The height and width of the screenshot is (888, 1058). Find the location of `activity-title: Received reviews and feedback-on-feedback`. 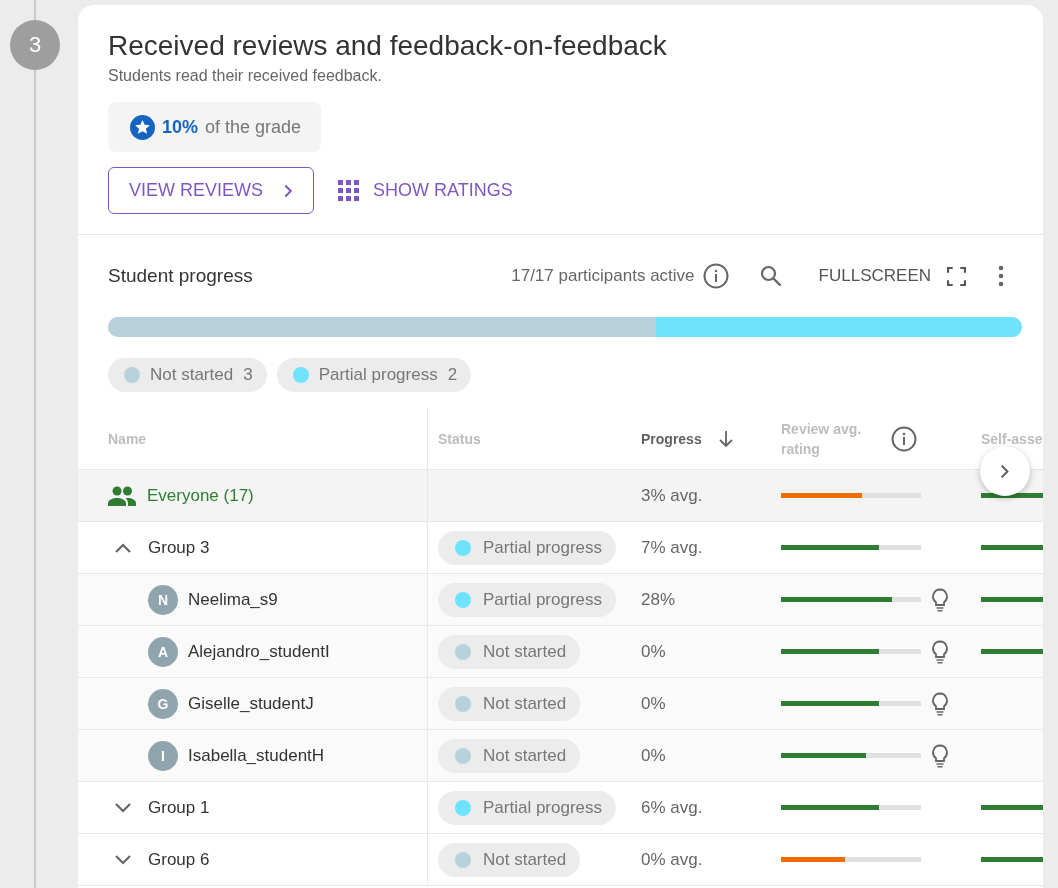

activity-title: Received reviews and feedback-on-feedback is located at coordinates (388, 46).